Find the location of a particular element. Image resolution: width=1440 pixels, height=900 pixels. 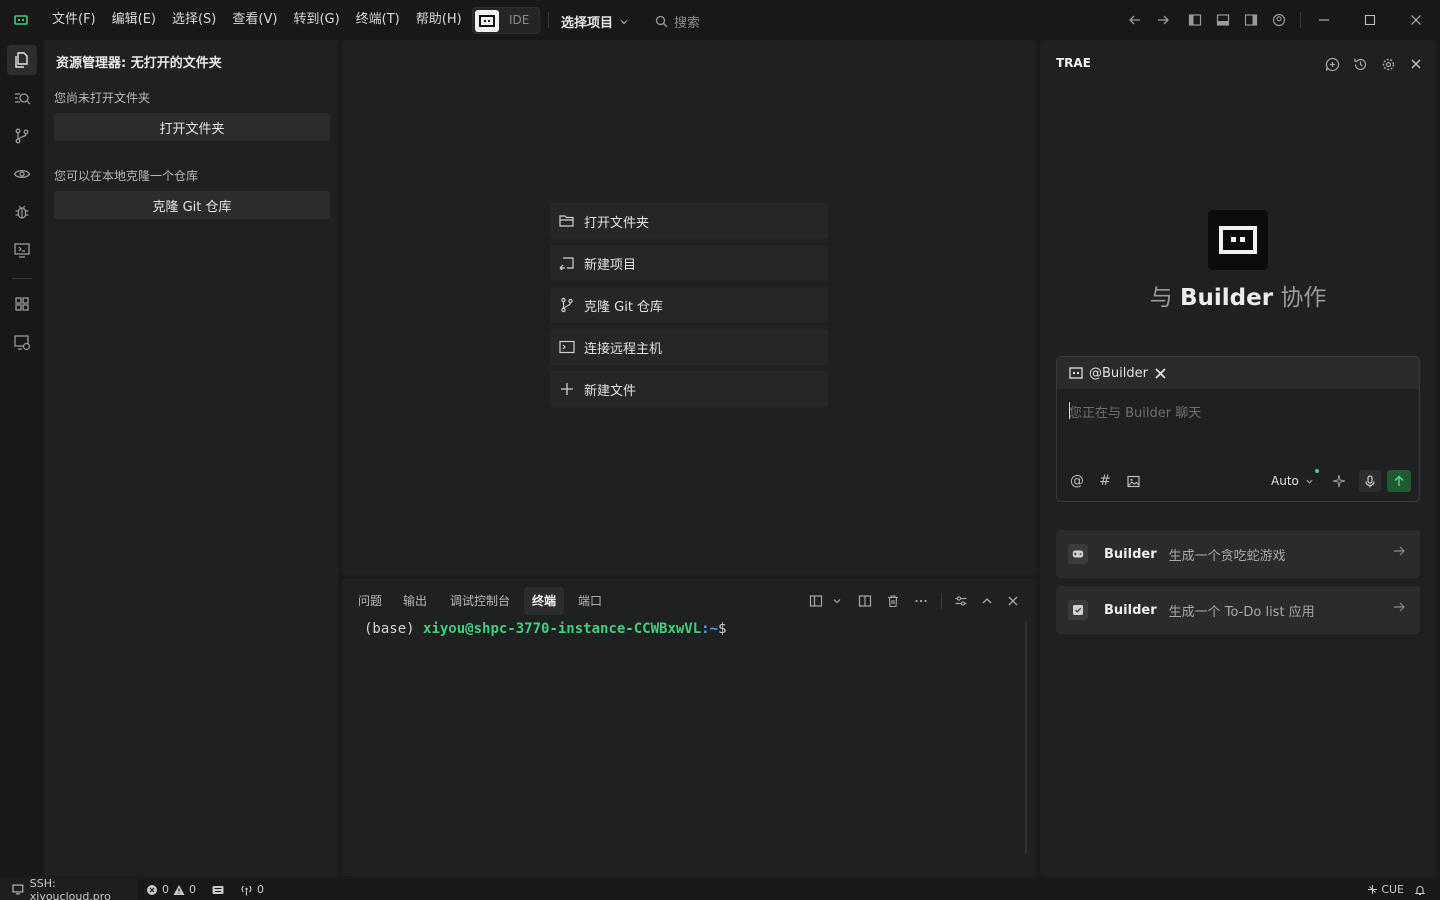

ide-mode-switch: IDE is located at coordinates (506, 20).